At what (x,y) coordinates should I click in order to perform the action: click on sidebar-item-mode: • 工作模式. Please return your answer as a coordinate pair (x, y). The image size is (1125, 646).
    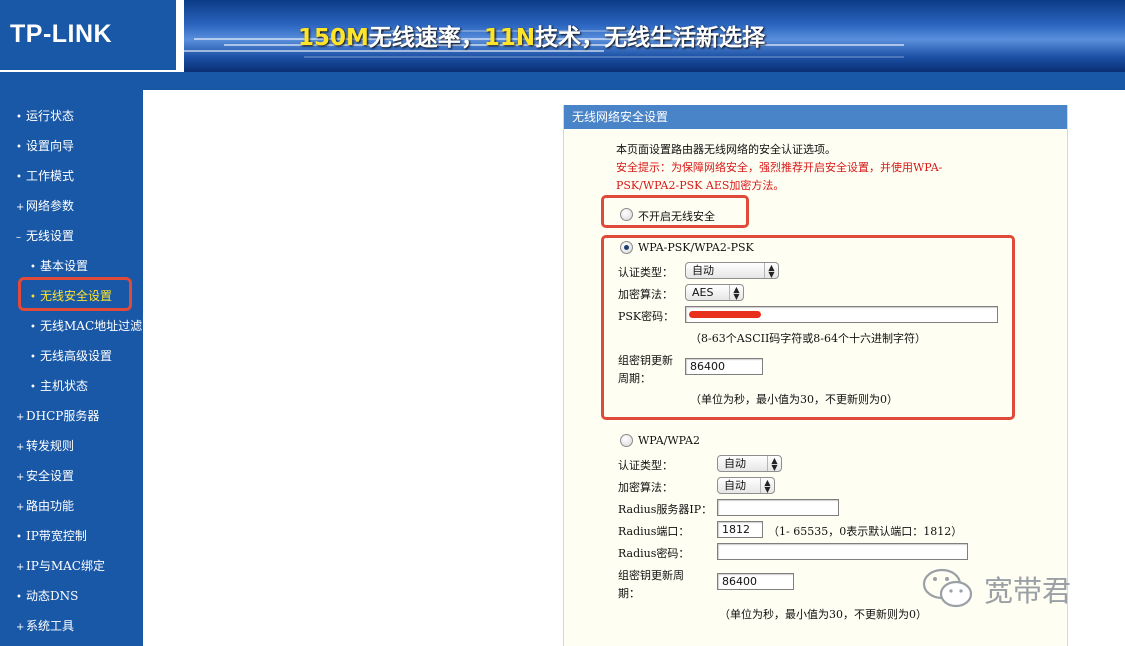
    Looking at the image, I should click on (45, 176).